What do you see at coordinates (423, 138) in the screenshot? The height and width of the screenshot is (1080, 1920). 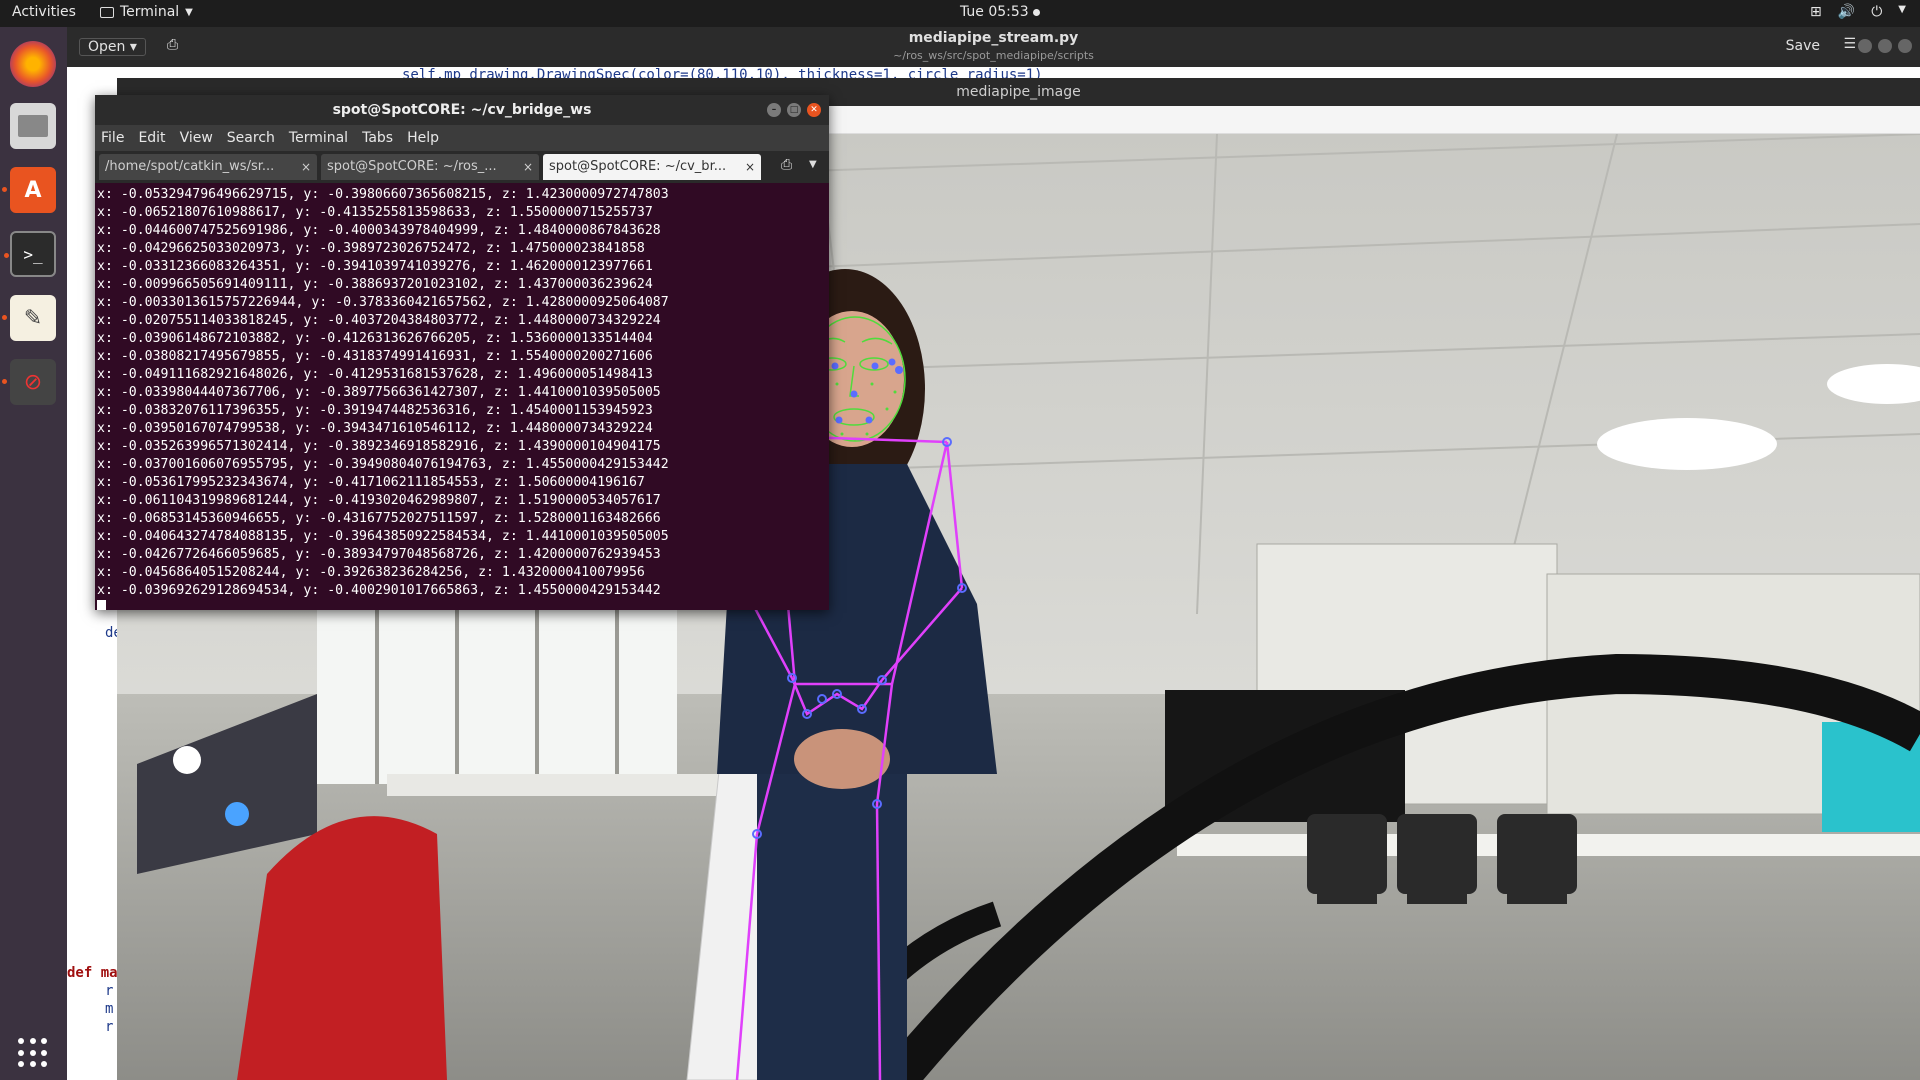 I see `menu-help: Help` at bounding box center [423, 138].